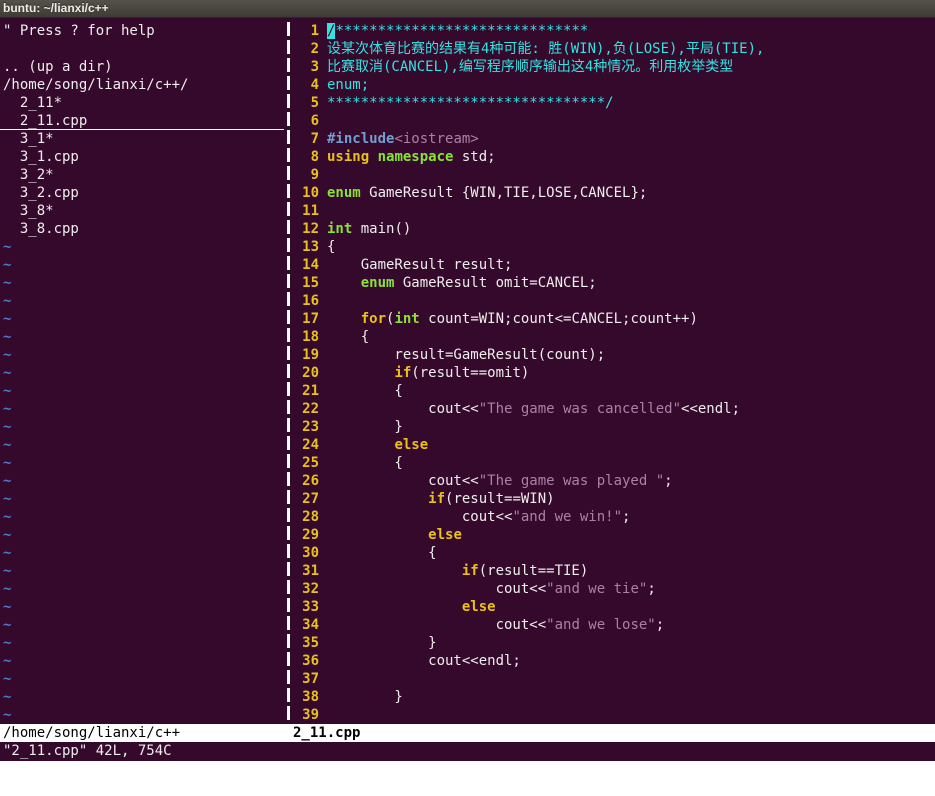  I want to click on code-token: enum;, so click(348, 85).